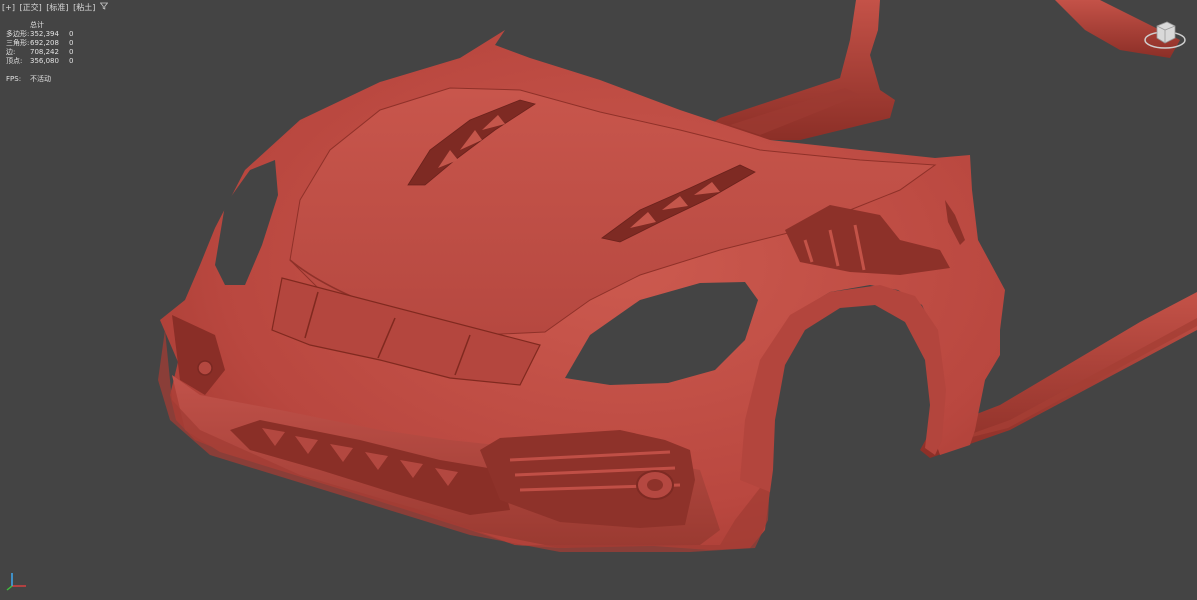 The height and width of the screenshot is (600, 1197). I want to click on viewport-display-mode-menu: [粘土], so click(84, 7).